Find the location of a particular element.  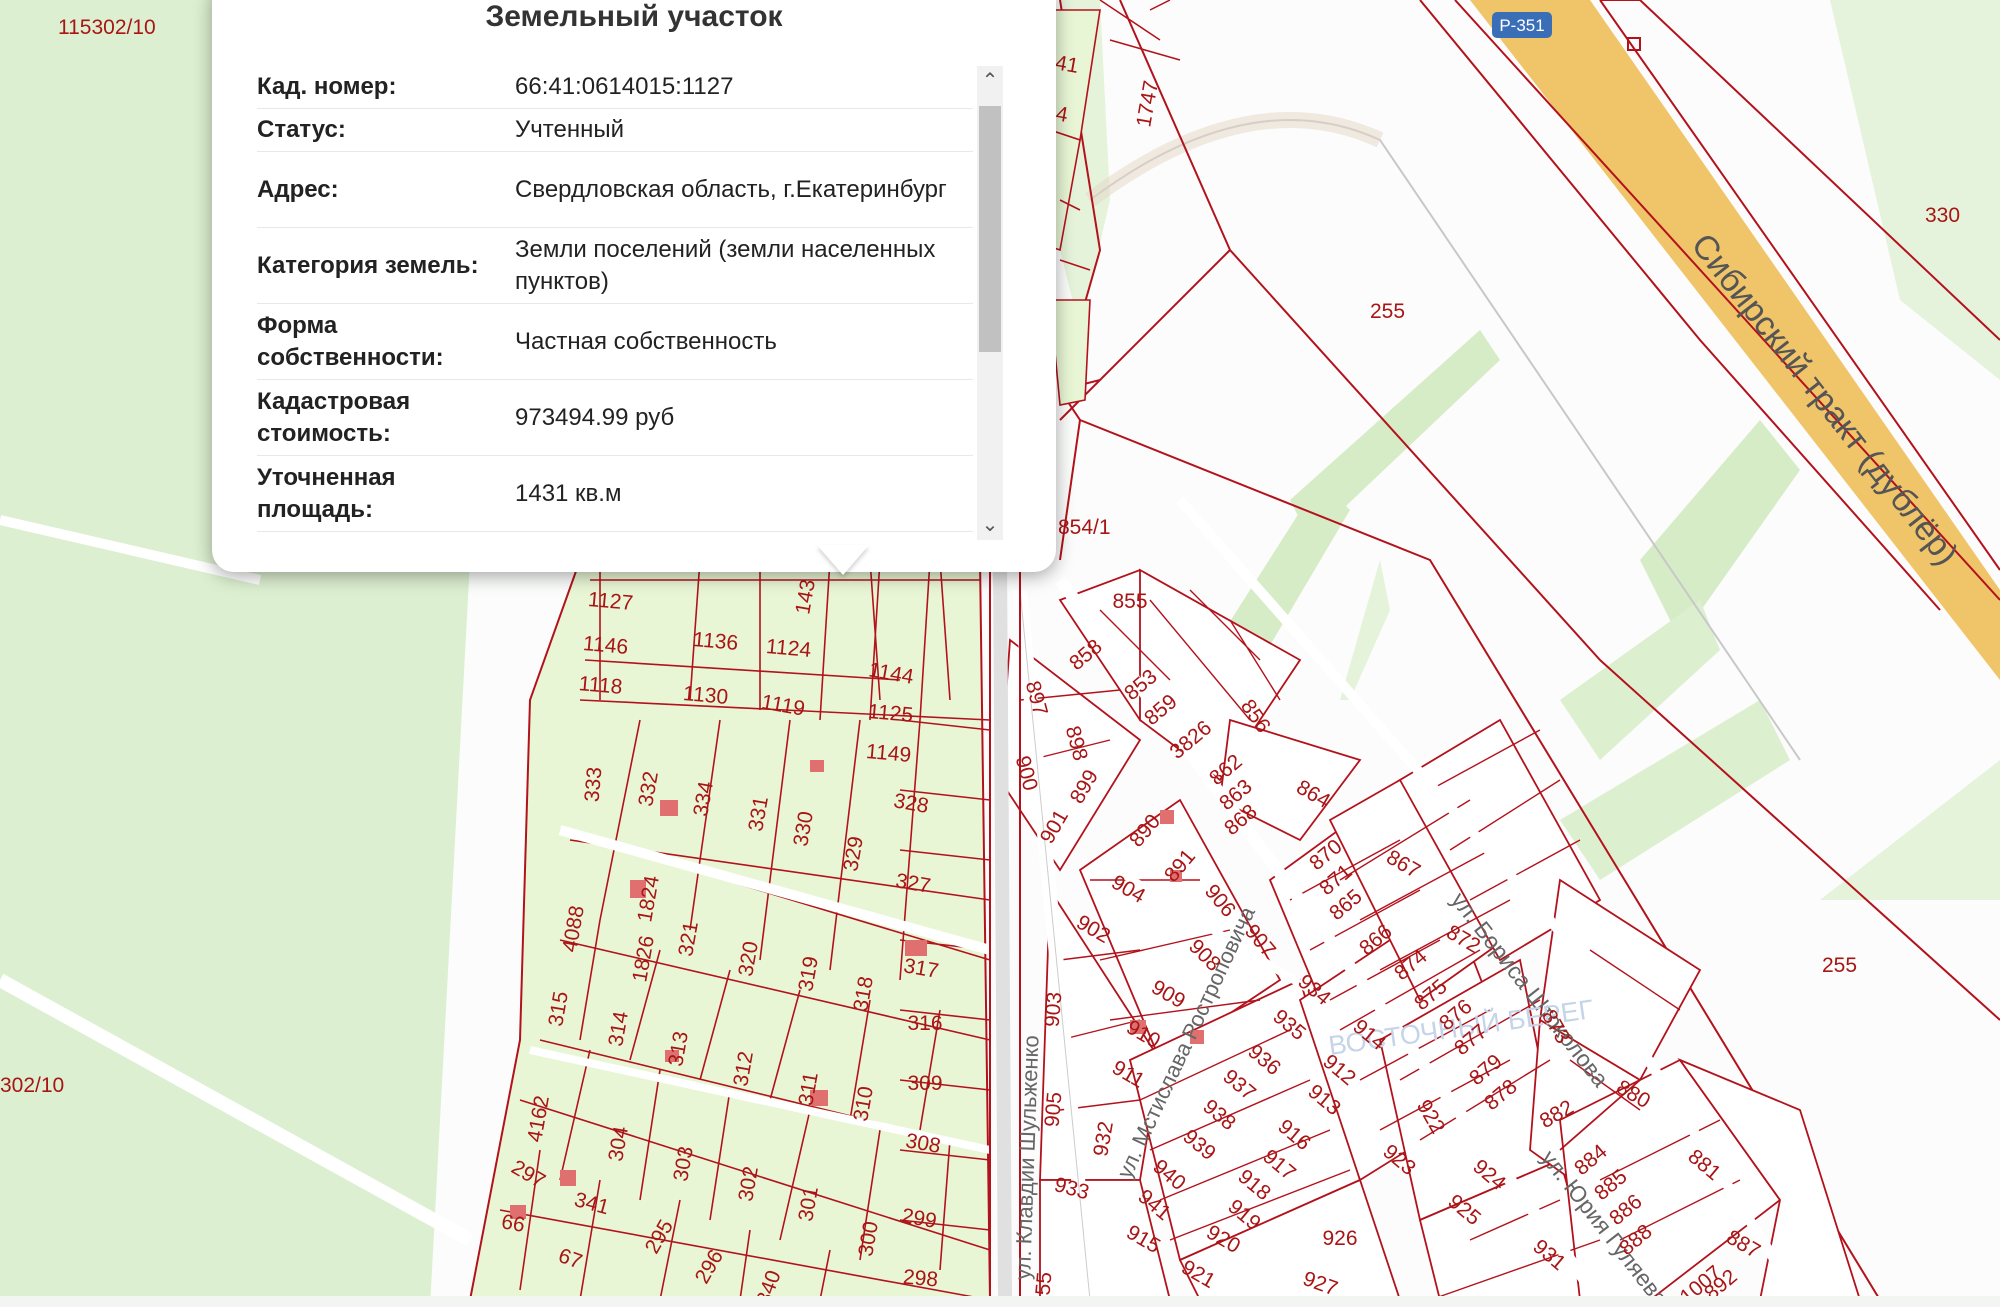

parcel-number-label: 1118 is located at coordinates (600, 685).